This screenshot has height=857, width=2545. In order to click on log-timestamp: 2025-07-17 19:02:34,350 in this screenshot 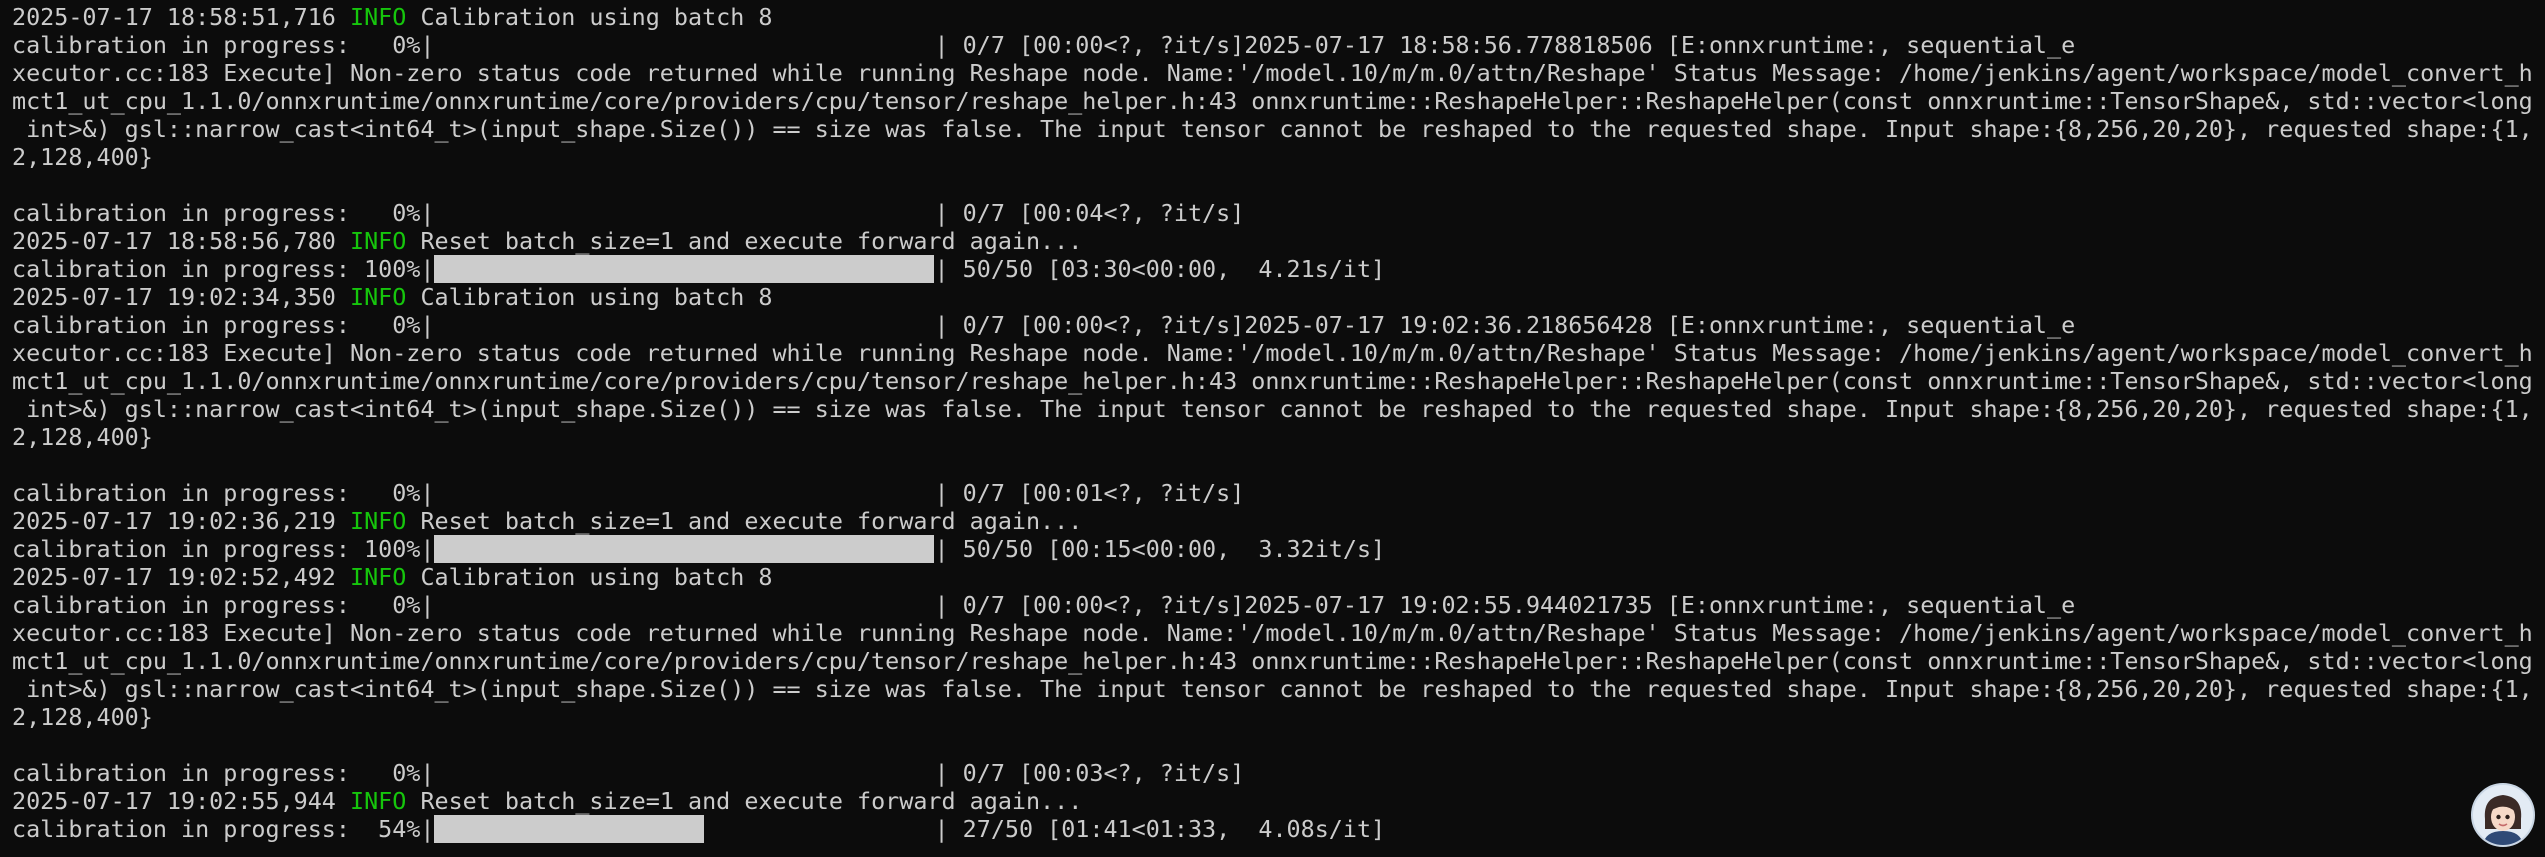, I will do `click(174, 297)`.